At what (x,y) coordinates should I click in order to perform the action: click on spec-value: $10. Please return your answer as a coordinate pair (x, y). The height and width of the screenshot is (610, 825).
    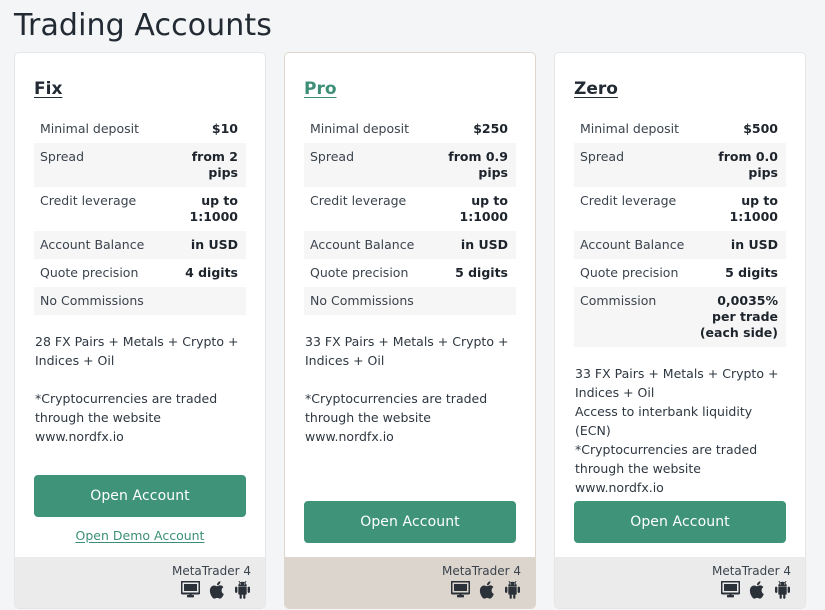
    Looking at the image, I should click on (224, 128).